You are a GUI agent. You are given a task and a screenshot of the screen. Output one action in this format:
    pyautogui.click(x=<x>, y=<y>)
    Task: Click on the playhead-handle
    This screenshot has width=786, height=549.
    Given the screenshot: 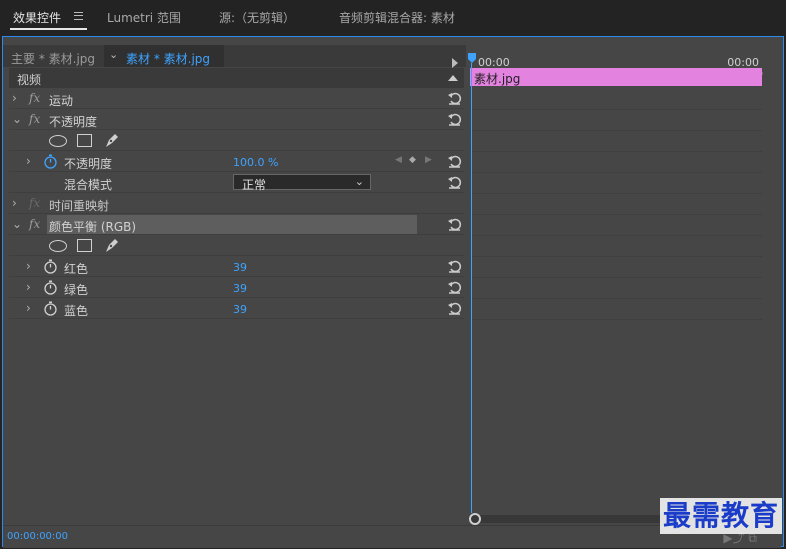 What is the action you would take?
    pyautogui.click(x=472, y=58)
    